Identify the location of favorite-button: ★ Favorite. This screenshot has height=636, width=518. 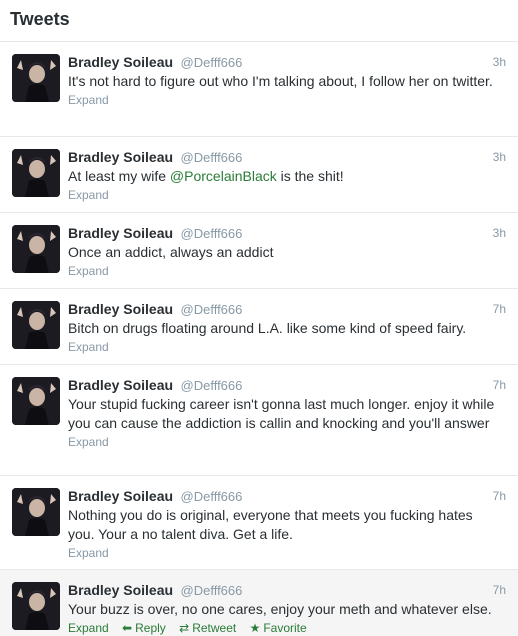
(278, 628).